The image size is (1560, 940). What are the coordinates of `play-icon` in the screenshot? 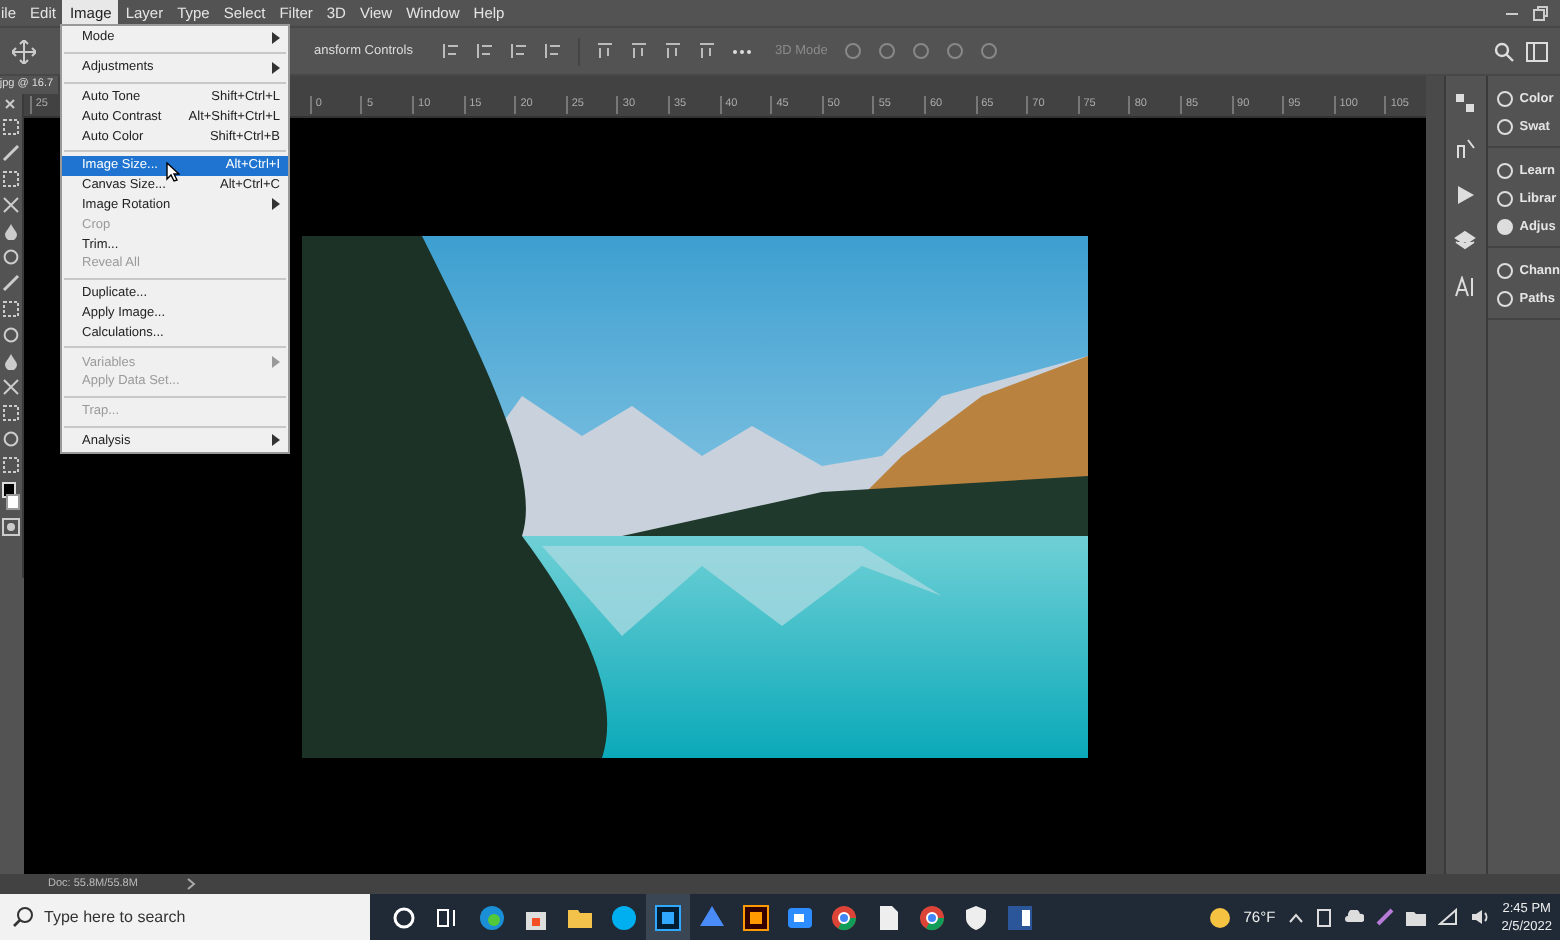 It's located at (1465, 195).